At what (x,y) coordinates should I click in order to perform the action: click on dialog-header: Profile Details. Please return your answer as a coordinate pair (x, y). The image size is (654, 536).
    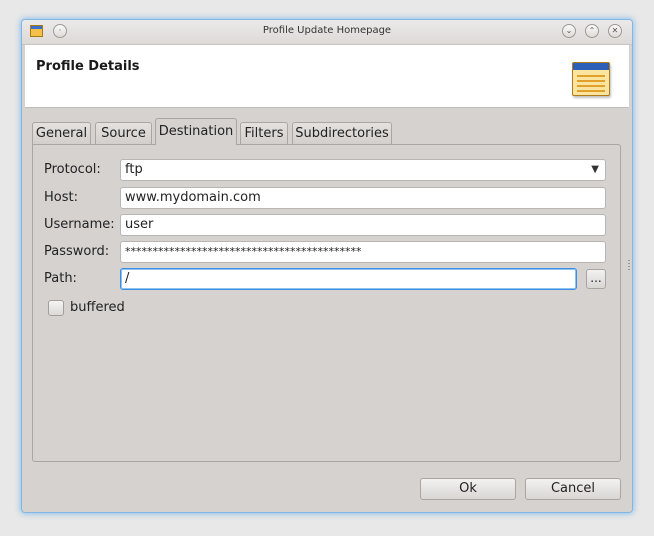
    Looking at the image, I should click on (327, 76).